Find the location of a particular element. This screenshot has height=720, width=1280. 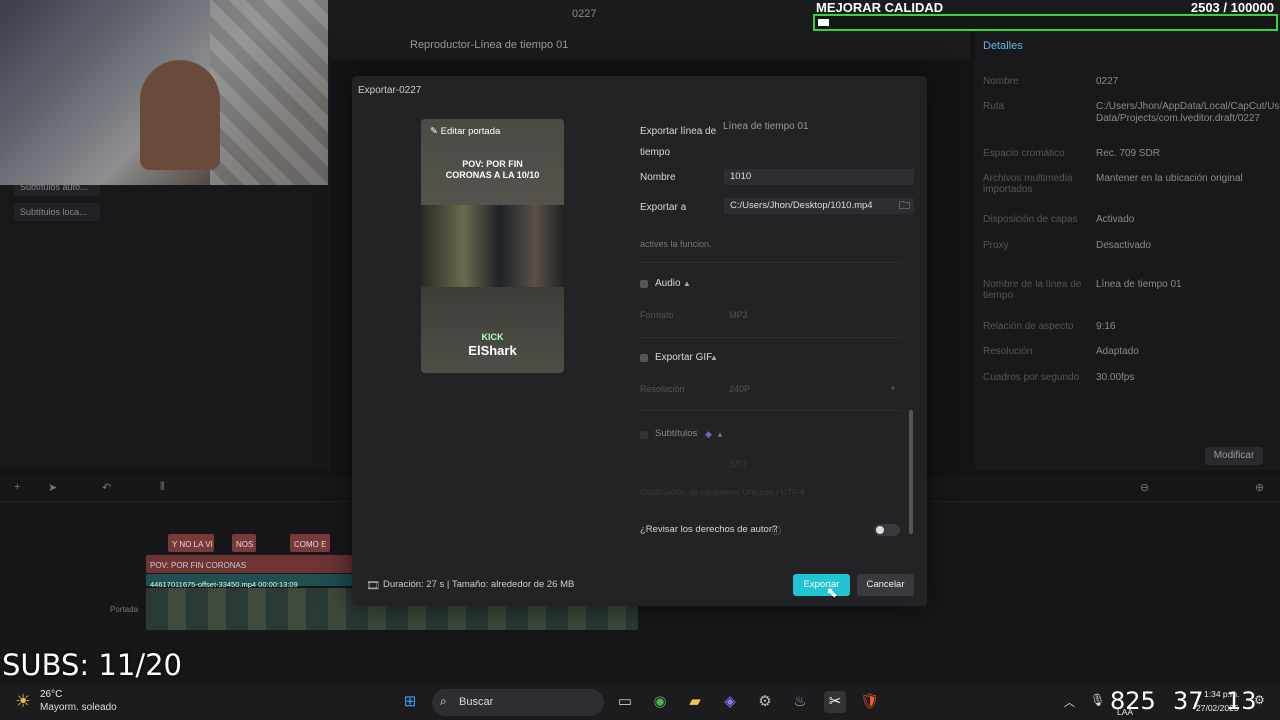

text-clip: Y NO LA VI is located at coordinates (191, 543).